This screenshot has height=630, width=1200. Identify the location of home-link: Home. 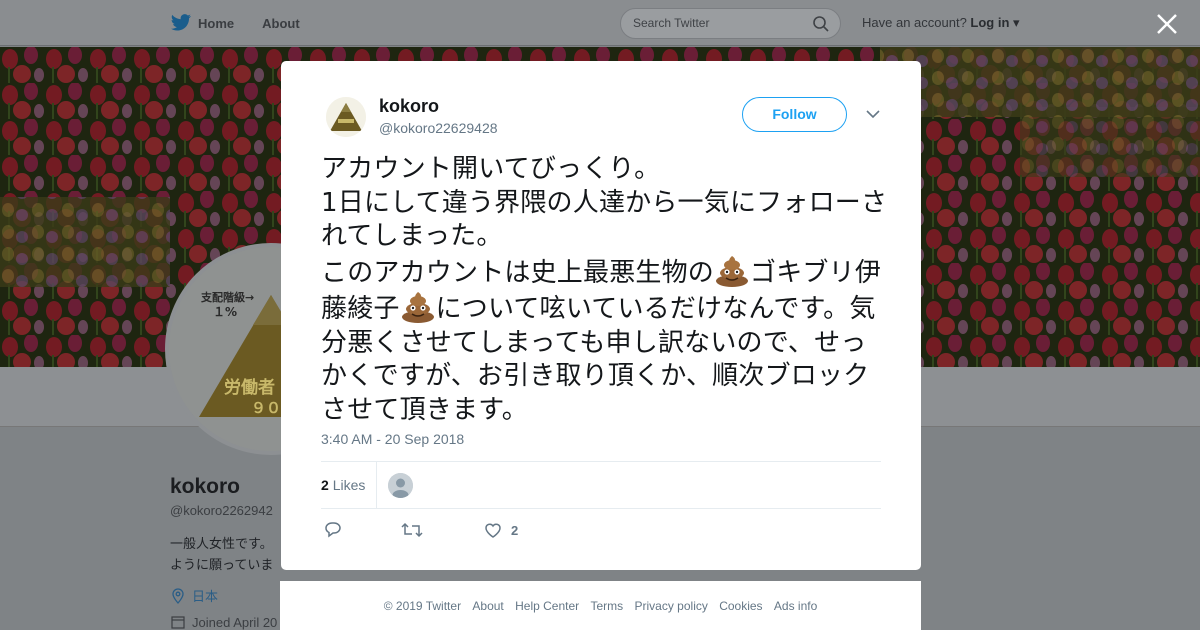
(202, 23).